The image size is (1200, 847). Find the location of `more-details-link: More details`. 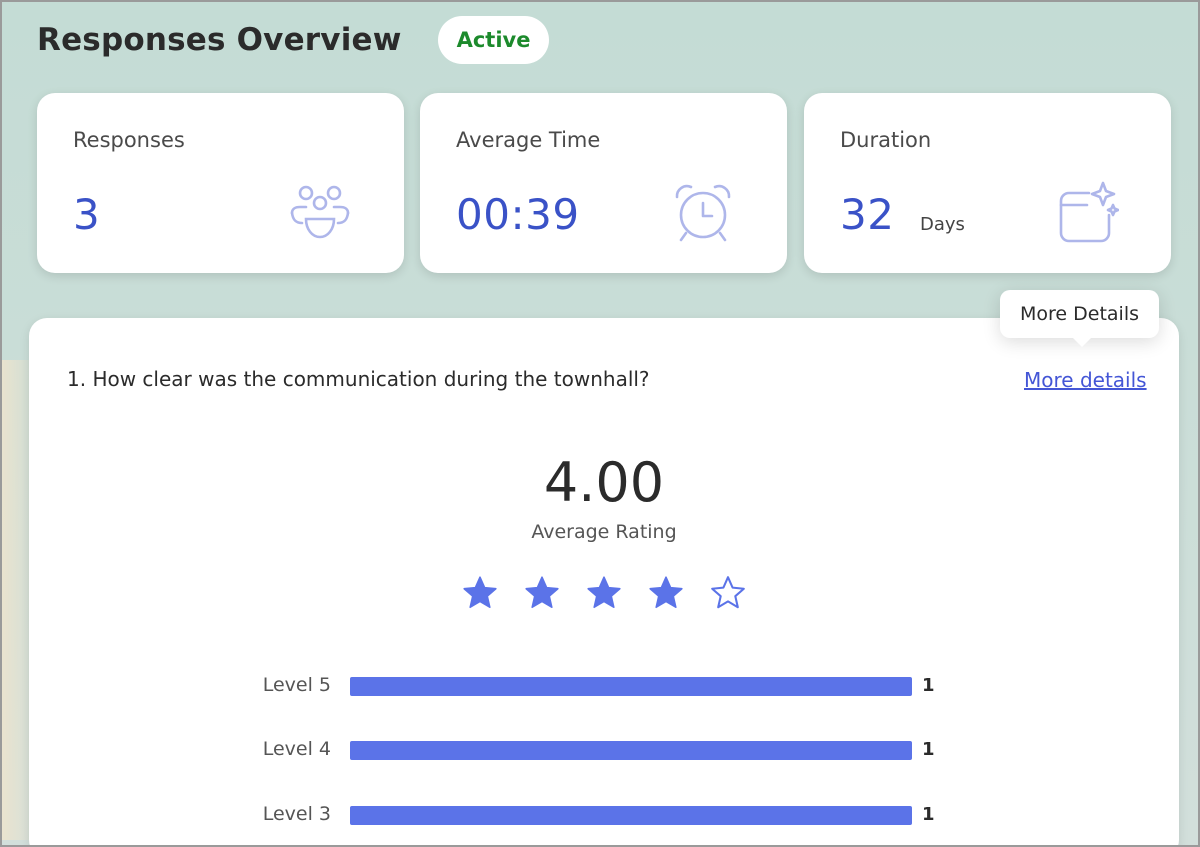

more-details-link: More details is located at coordinates (1085, 380).